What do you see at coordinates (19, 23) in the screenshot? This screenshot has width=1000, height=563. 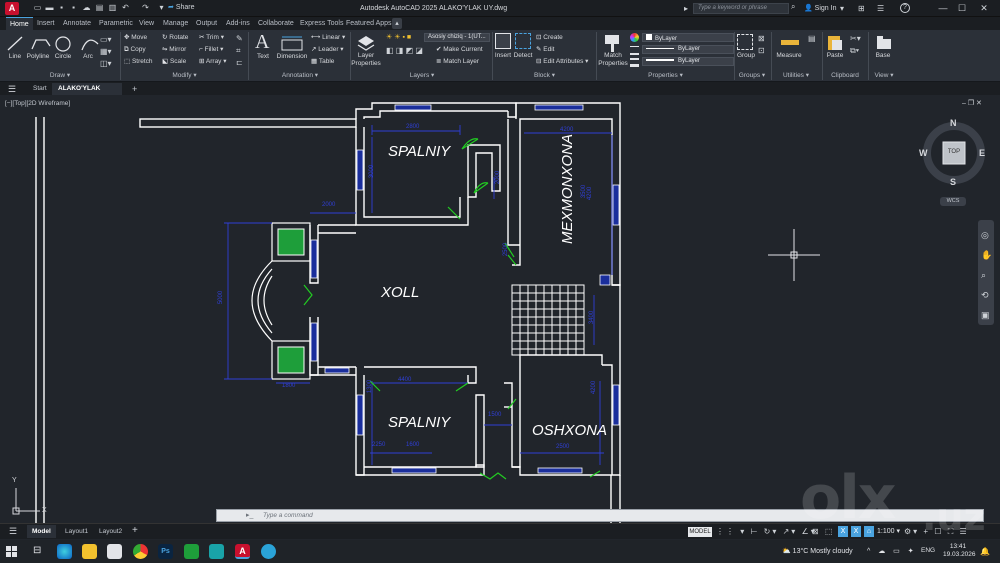 I see `tab-home: Home` at bounding box center [19, 23].